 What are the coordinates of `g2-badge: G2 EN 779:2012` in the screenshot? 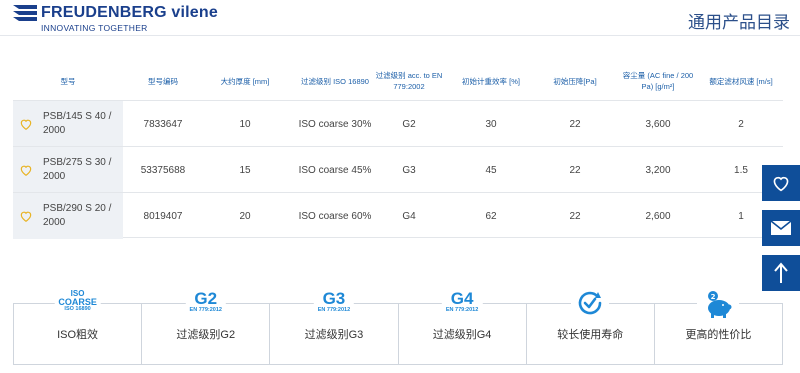 It's located at (205, 301).